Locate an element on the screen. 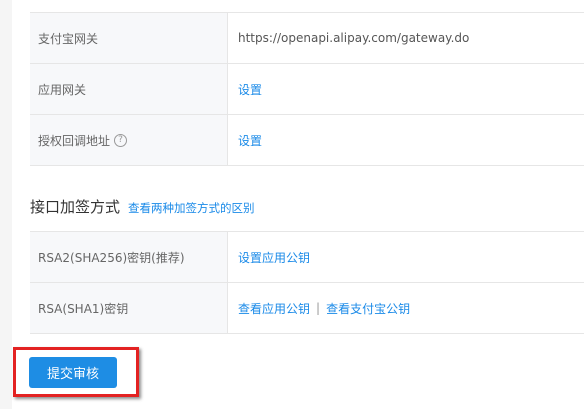 Image resolution: width=584 pixels, height=409 pixels. signing-method-header: 接口加签方式 查看两种加签方式的区别 is located at coordinates (142, 206).